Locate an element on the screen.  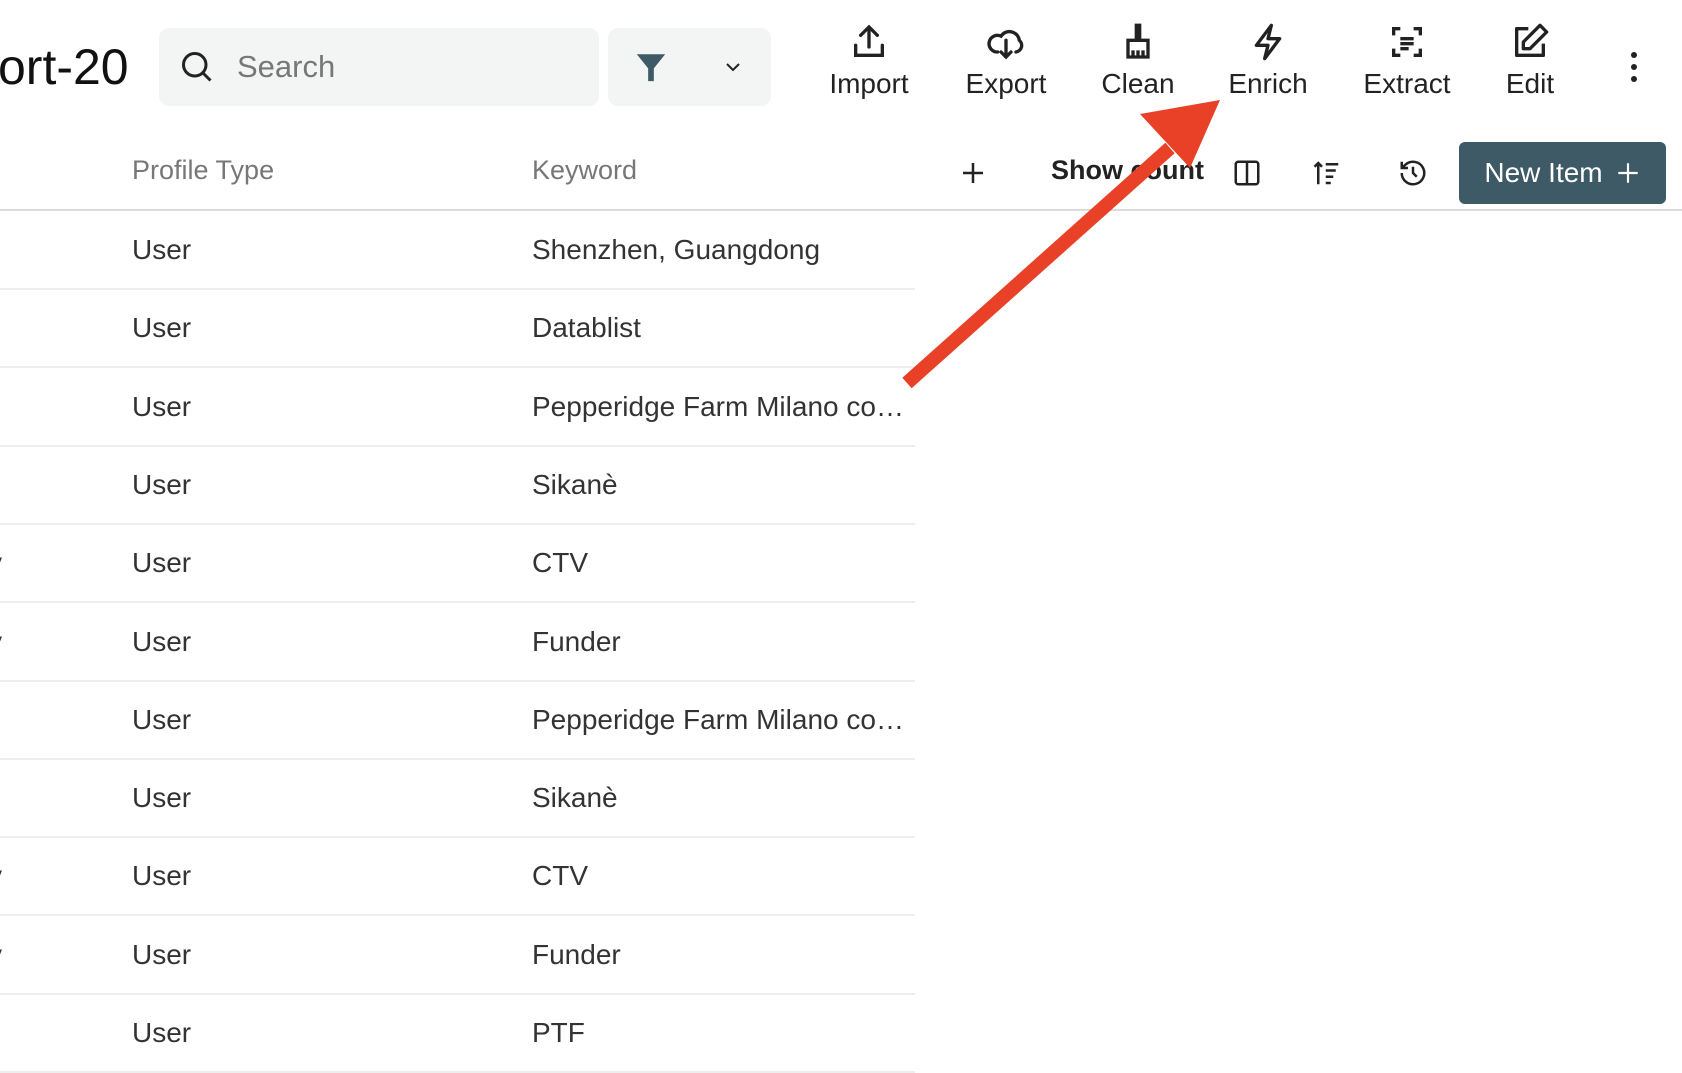
table-row: User PTF is located at coordinates (457, 1034).